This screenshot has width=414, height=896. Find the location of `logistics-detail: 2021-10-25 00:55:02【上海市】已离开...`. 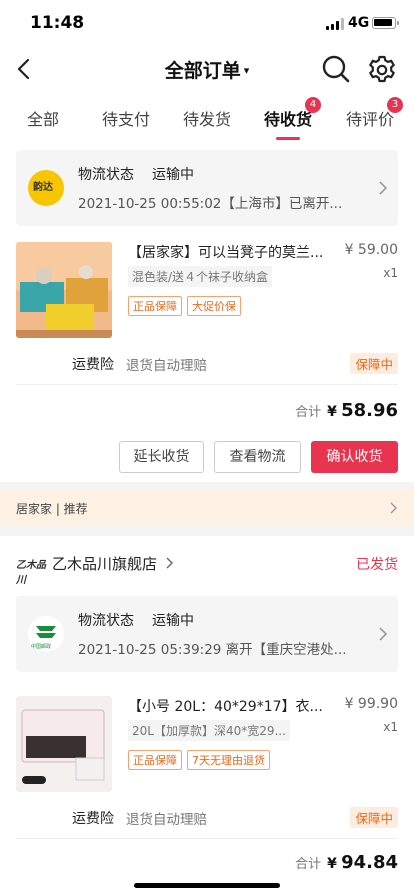

logistics-detail: 2021-10-25 00:55:02【上海市】已离开... is located at coordinates (210, 204).